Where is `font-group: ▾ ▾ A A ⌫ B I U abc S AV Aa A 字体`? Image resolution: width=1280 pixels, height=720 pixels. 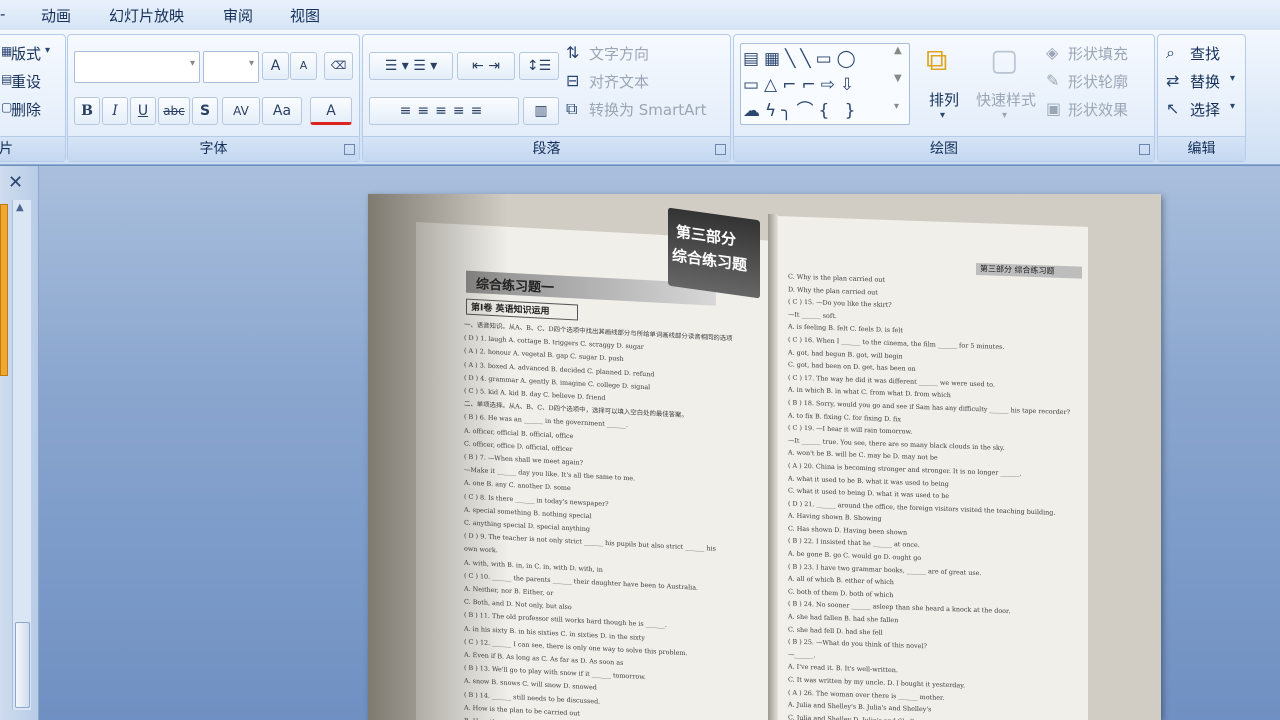
font-group: ▾ ▾ A A ⌫ B I U abc S AV Aa A 字体 is located at coordinates (213, 98).